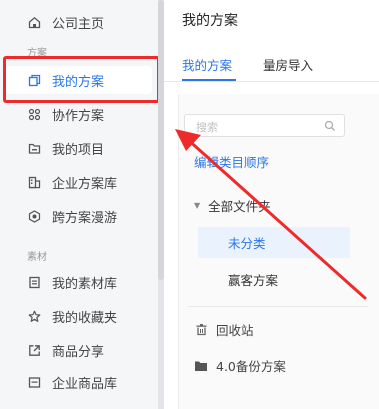 The width and height of the screenshot is (379, 409). Describe the element at coordinates (85, 218) in the screenshot. I see `sidebar-item-label: 跨方案漫游` at that location.